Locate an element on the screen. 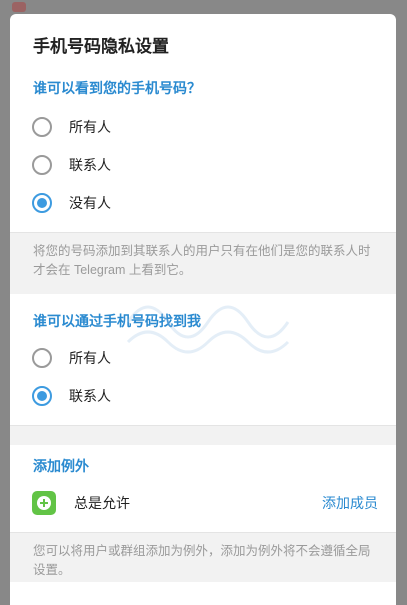 This screenshot has height=605, width=407. see-number-option-nobody: 没有人 is located at coordinates (182, 203).